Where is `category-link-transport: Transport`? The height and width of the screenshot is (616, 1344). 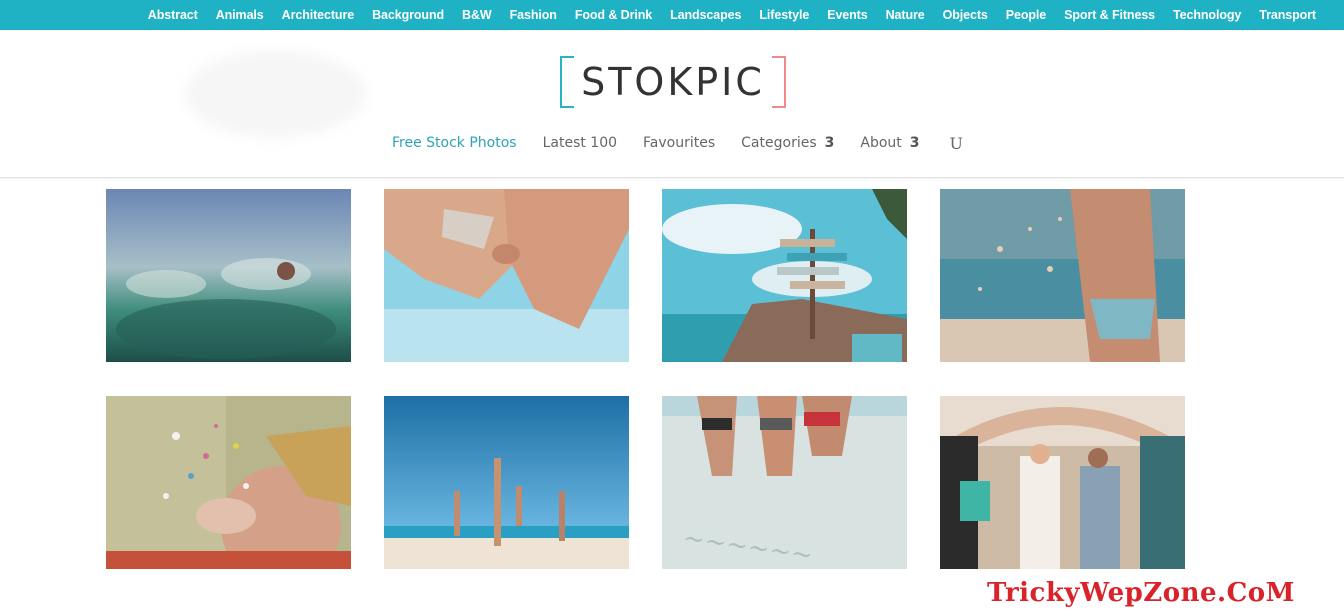 category-link-transport: Transport is located at coordinates (1287, 15).